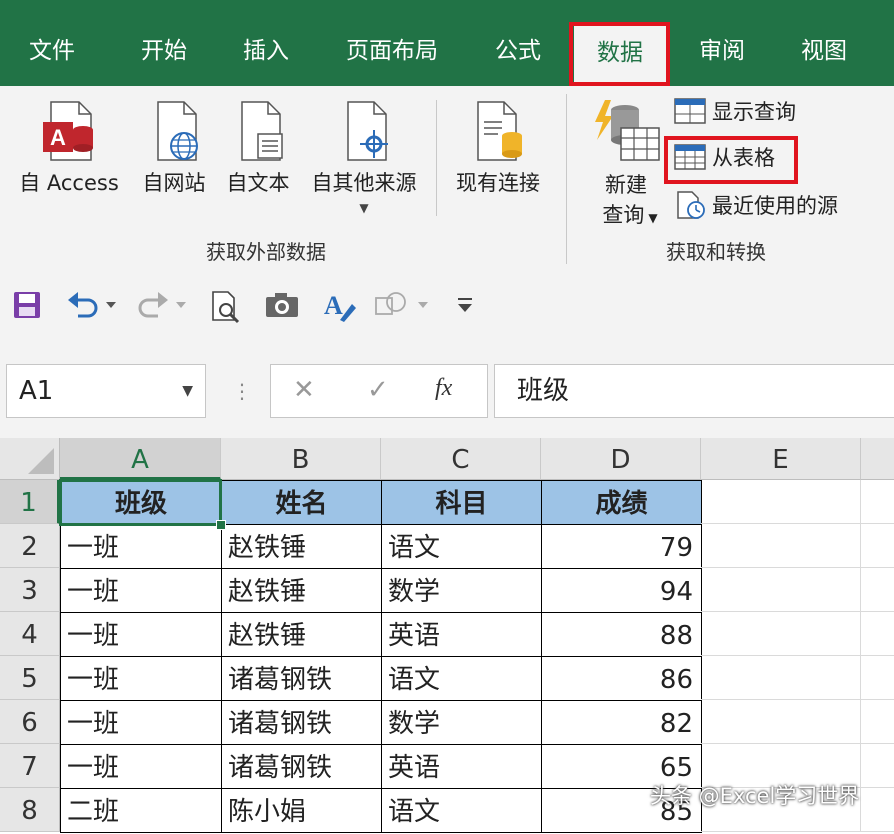 This screenshot has height=834, width=894. Describe the element at coordinates (443, 388) in the screenshot. I see `insert-function-icon: fx` at that location.